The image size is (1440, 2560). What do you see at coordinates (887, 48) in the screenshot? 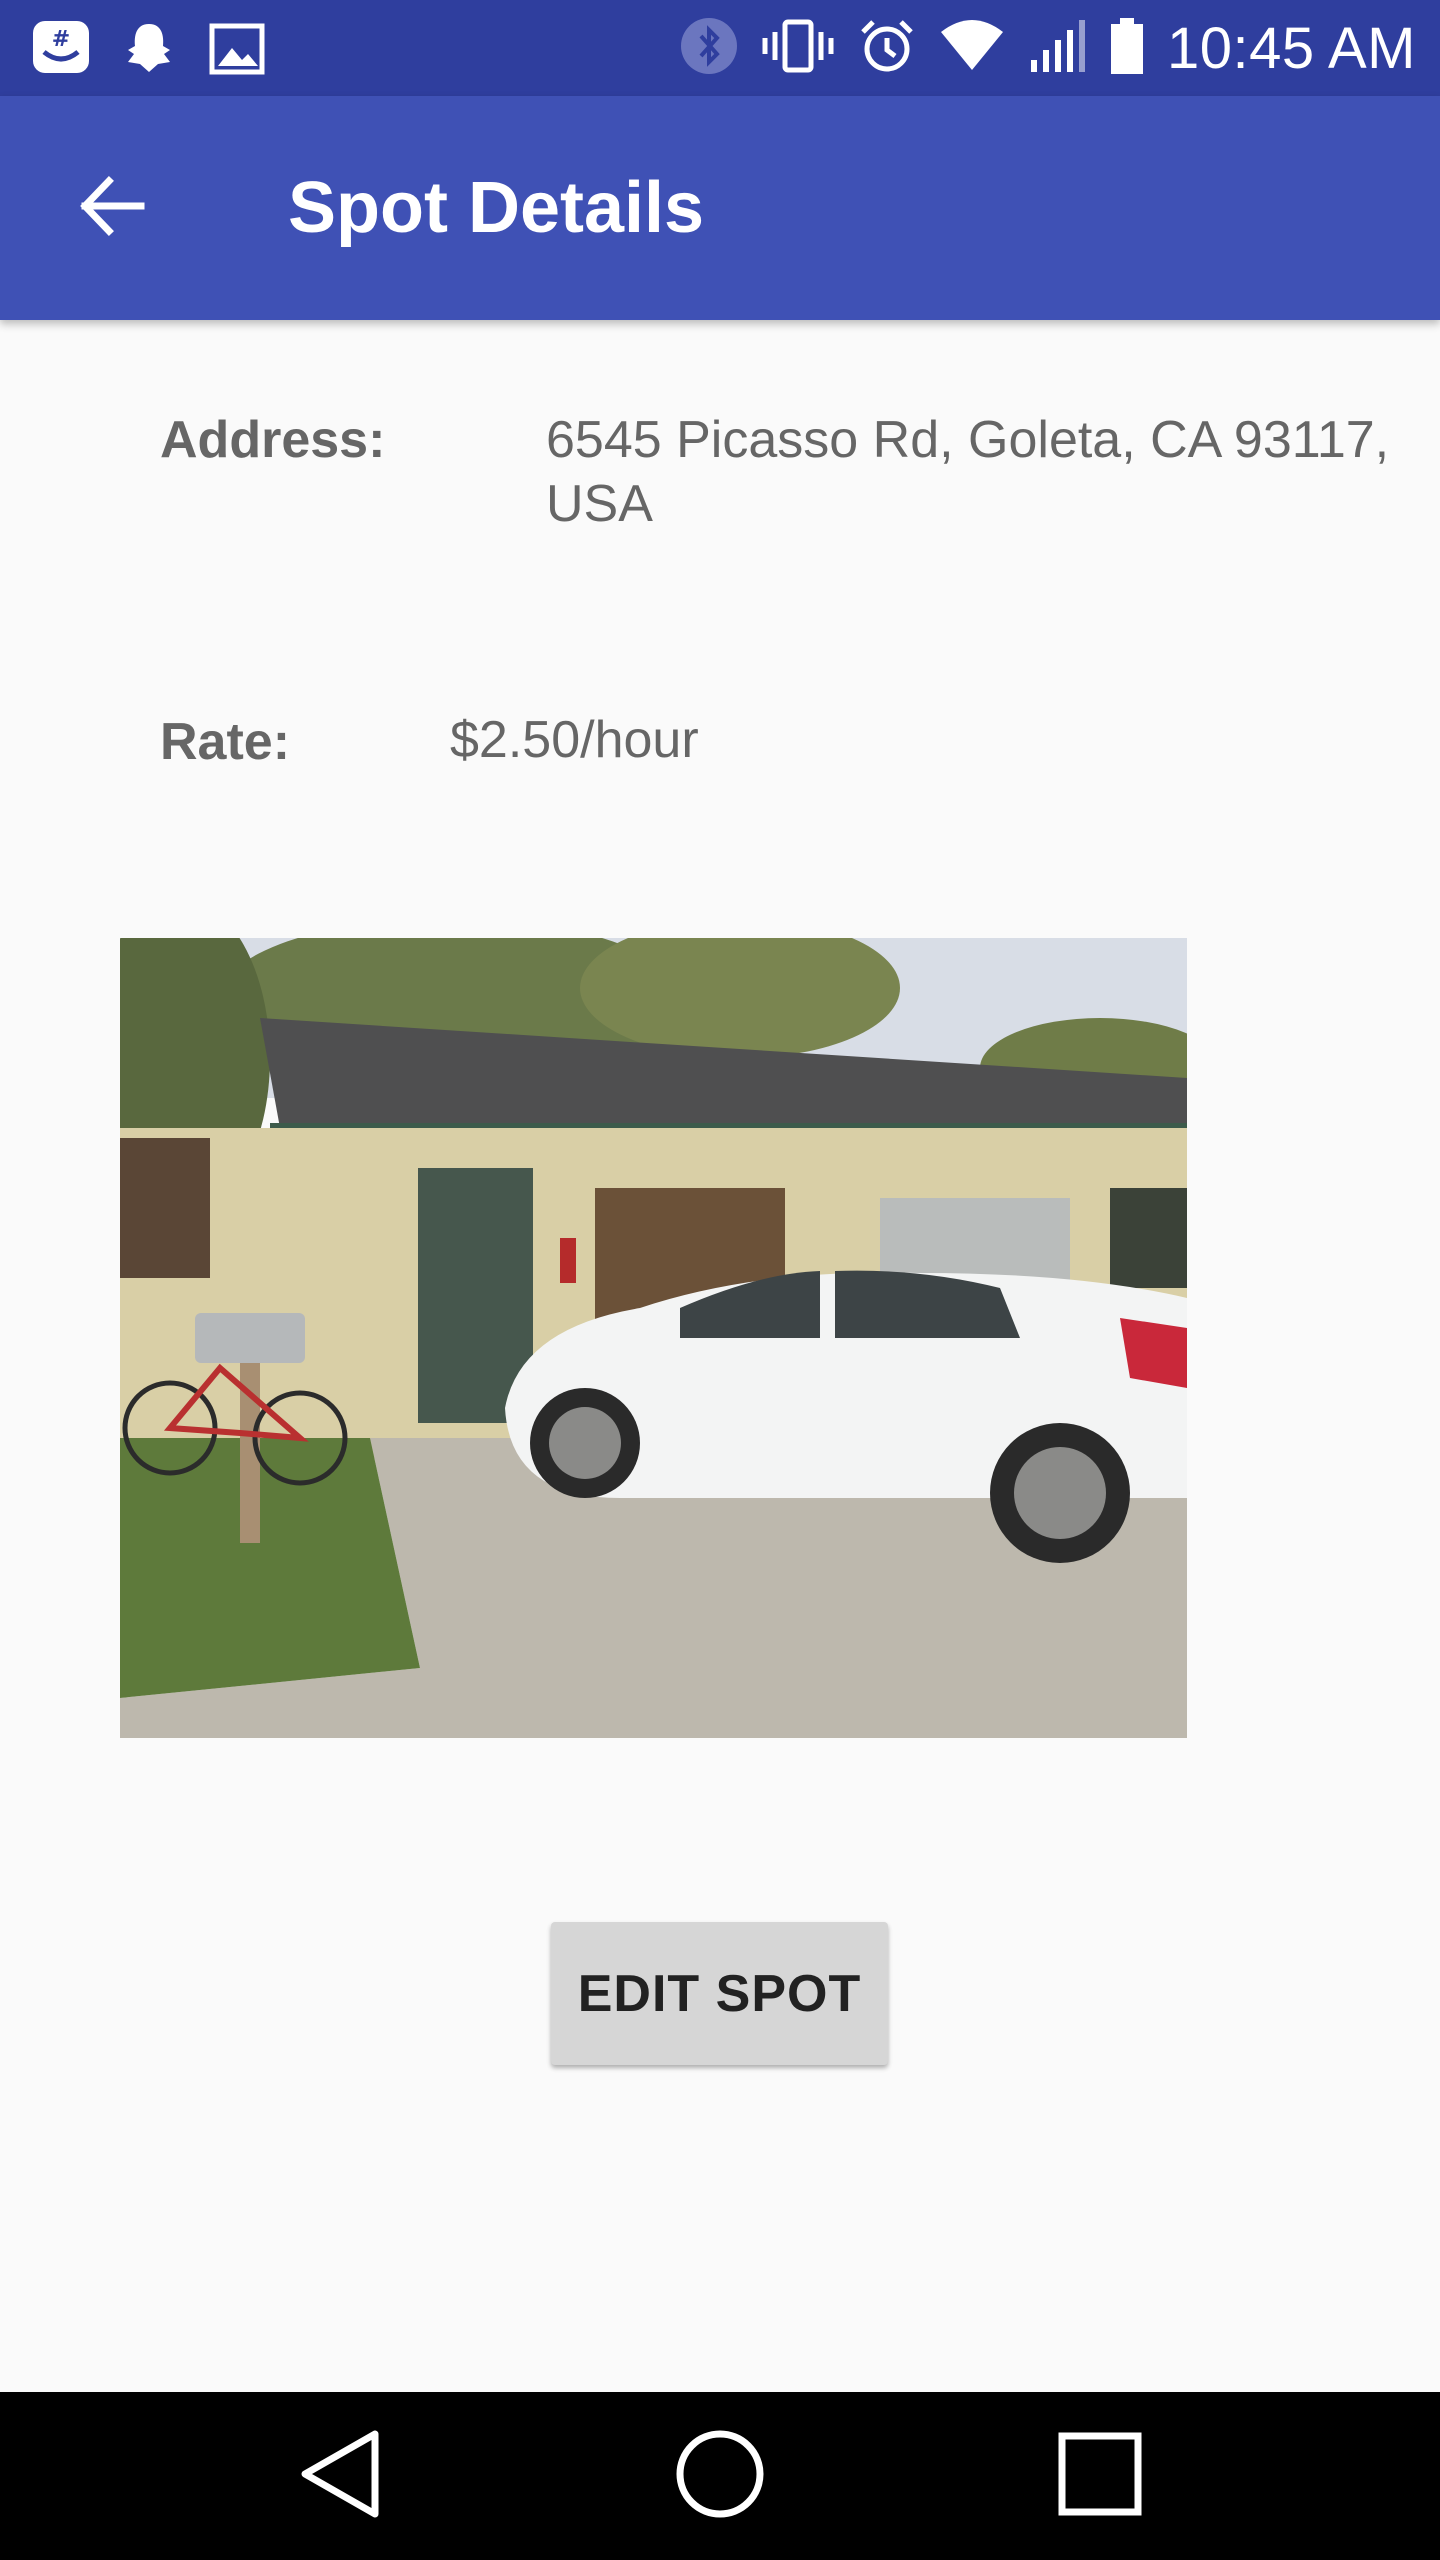
I see `alarm-icon` at bounding box center [887, 48].